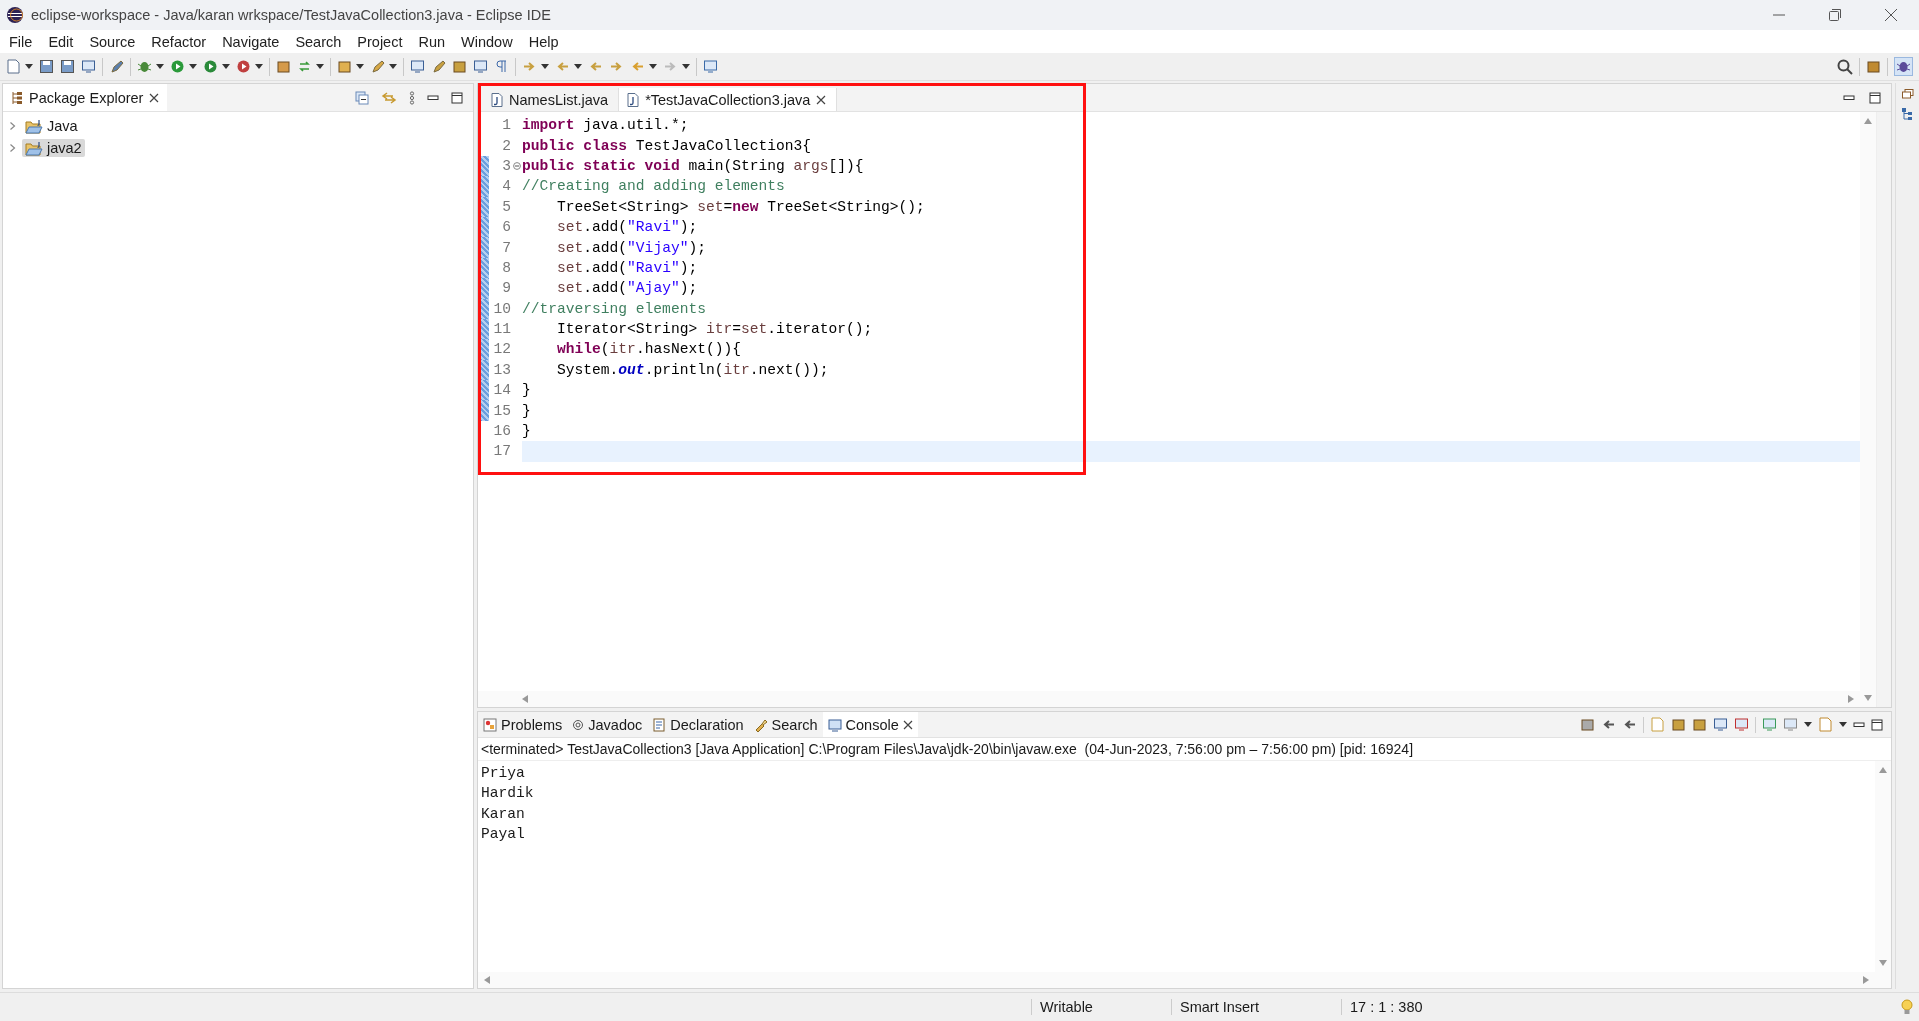  I want to click on line-number: 1, so click(506, 125).